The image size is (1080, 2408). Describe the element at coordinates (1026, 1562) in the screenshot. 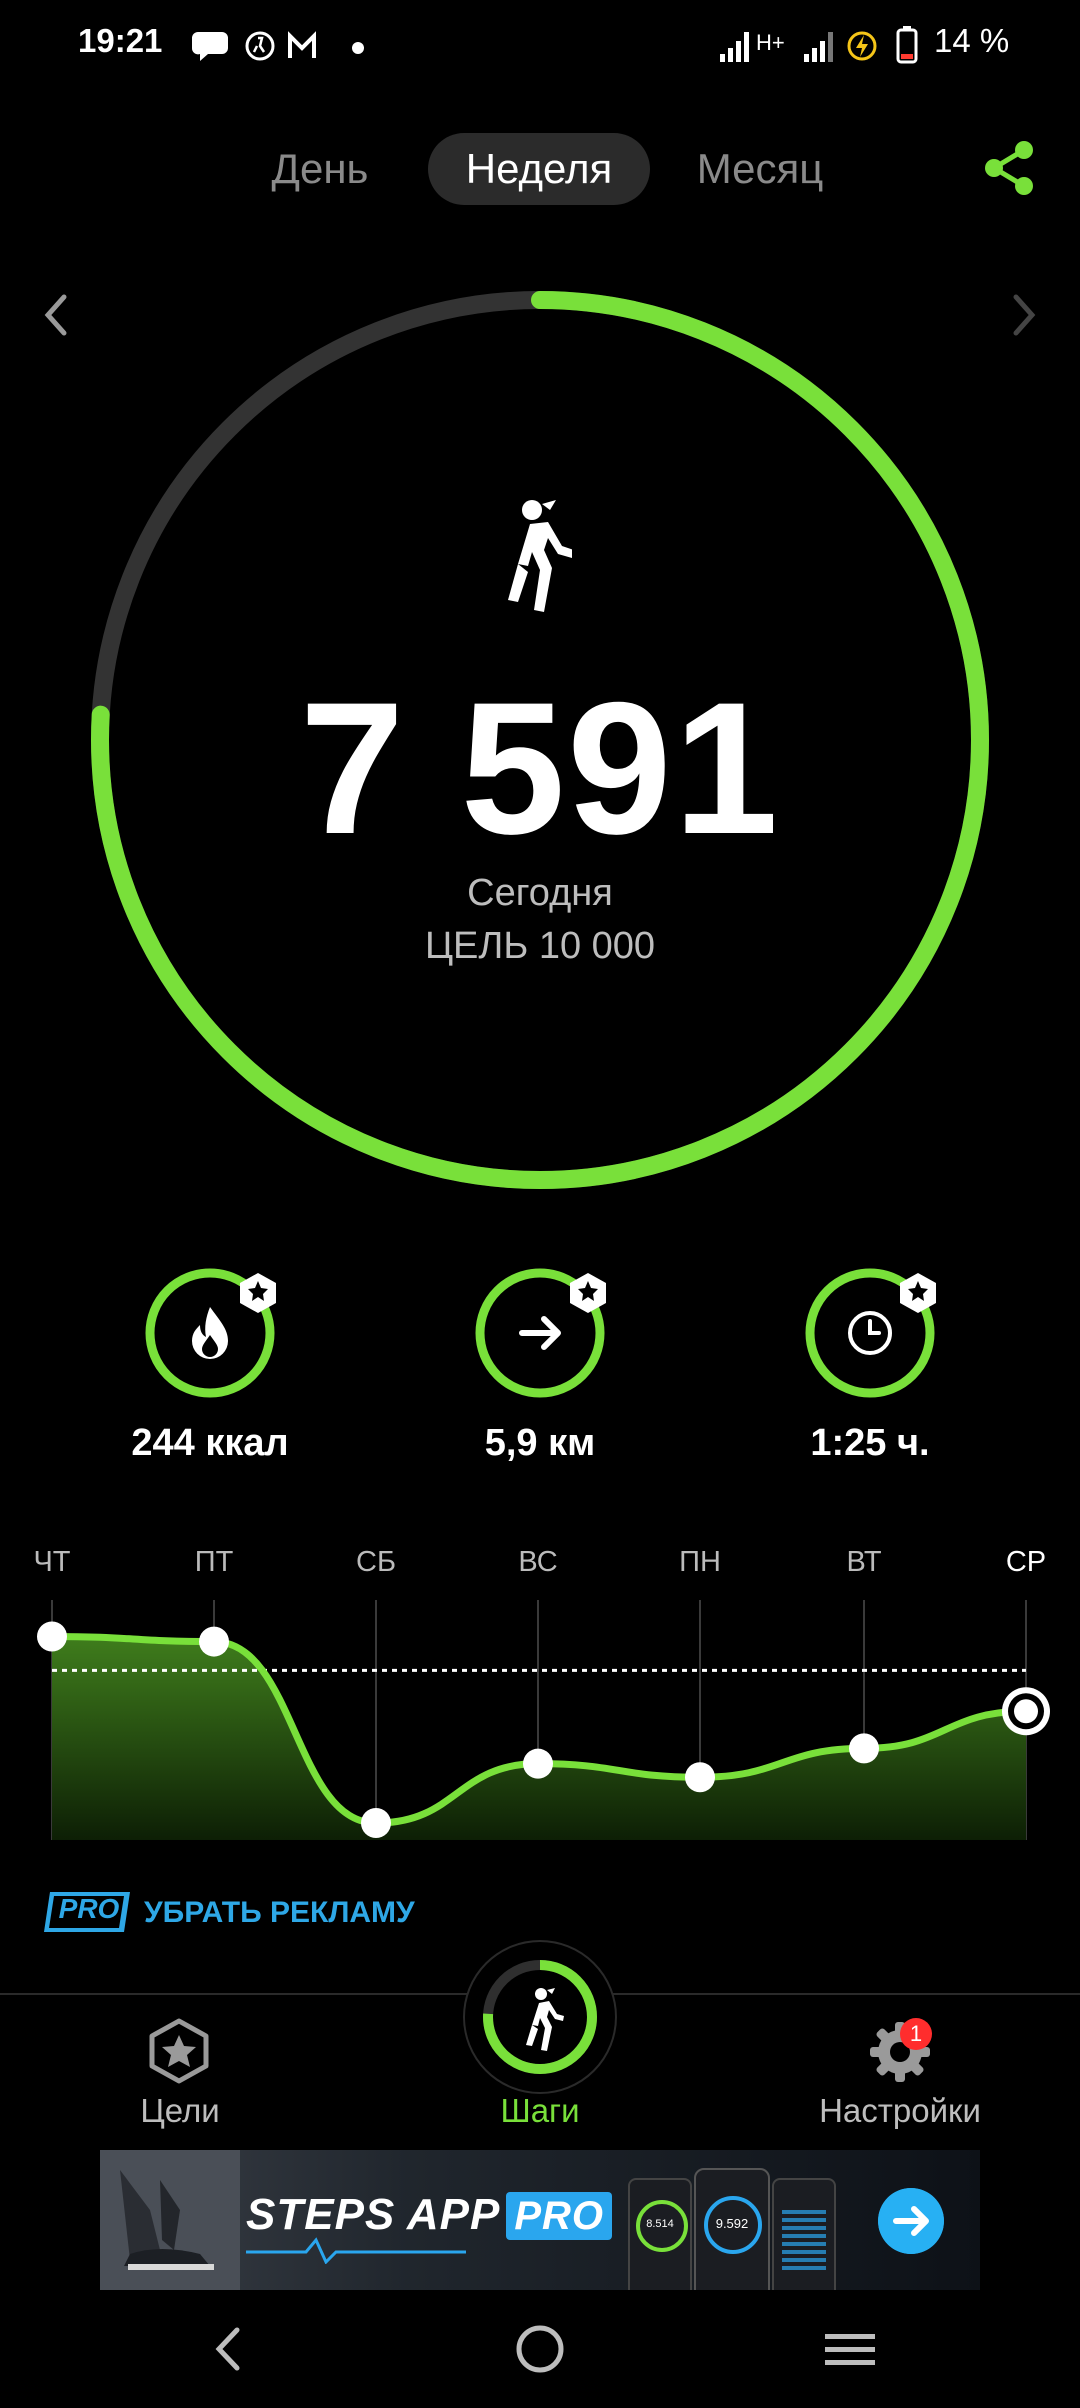

I see `chart-day-label: СР` at that location.